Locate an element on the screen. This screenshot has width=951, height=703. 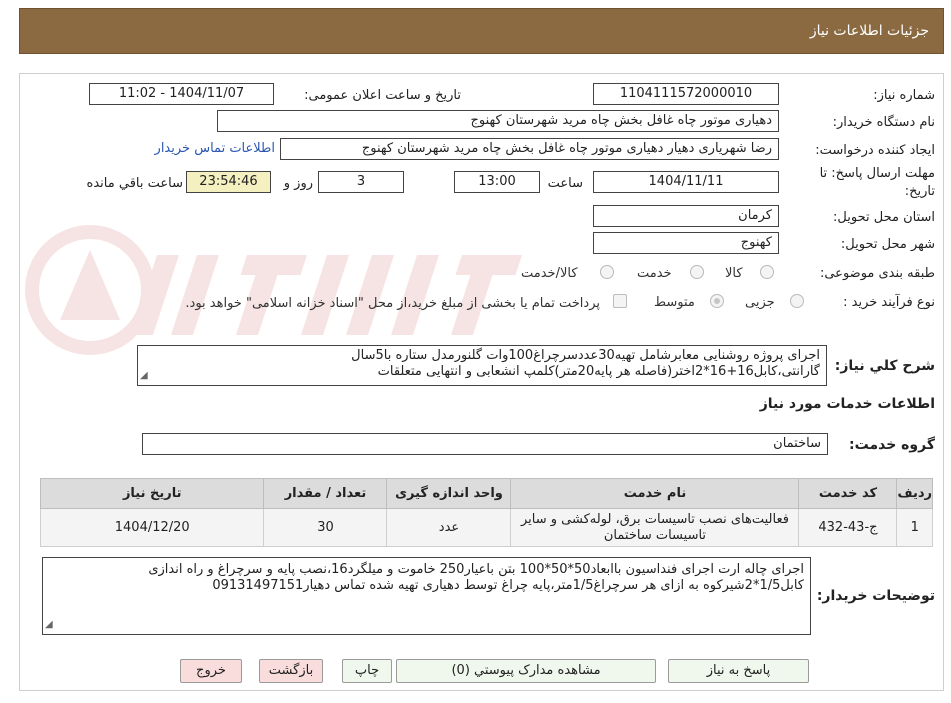
category-label: طبقه بندی موضوعی: is located at coordinates (877, 273).